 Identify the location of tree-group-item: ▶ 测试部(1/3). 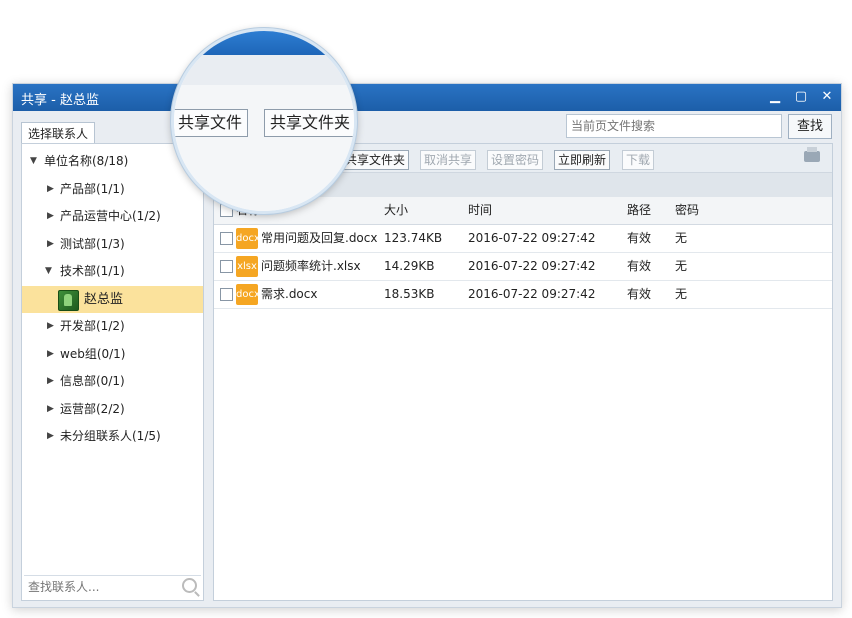
(112, 245).